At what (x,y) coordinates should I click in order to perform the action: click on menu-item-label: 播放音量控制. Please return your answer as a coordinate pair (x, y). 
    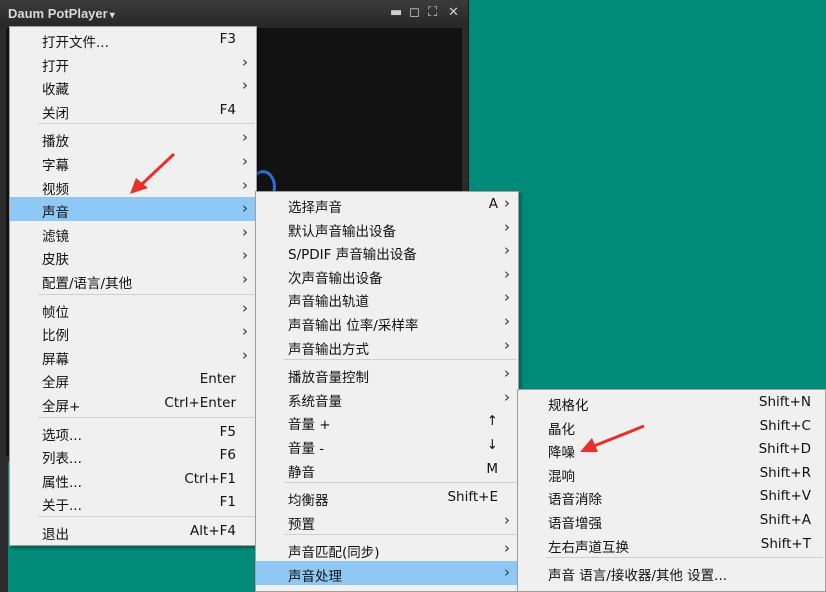
    Looking at the image, I should click on (328, 378).